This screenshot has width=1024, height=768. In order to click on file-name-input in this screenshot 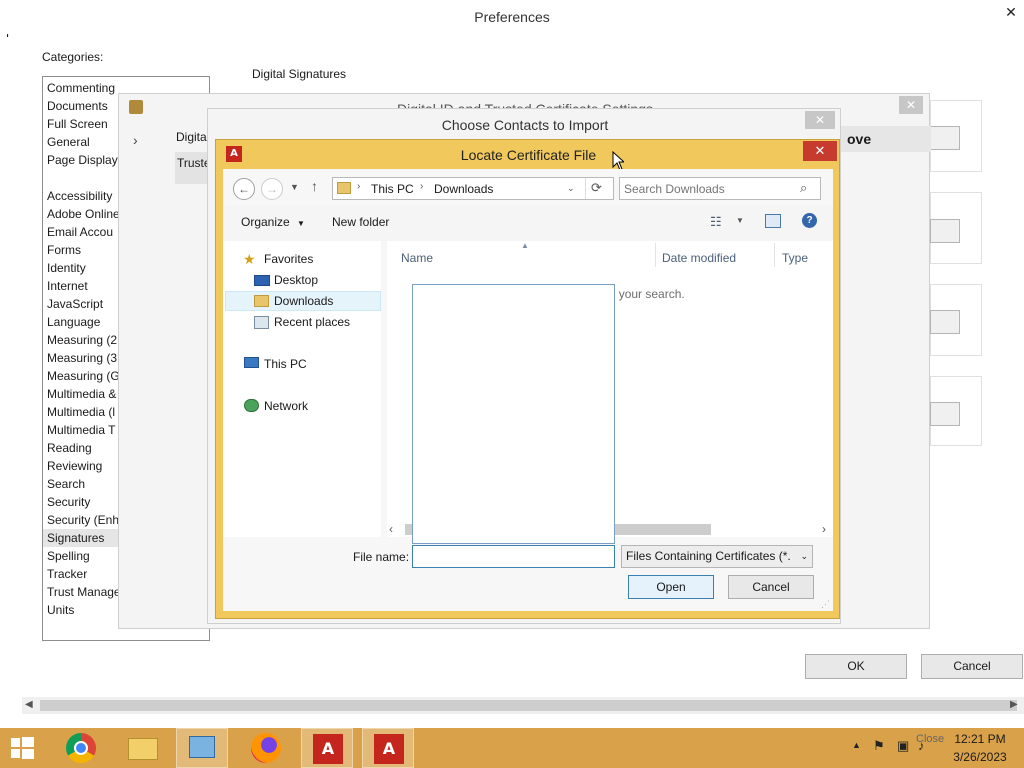, I will do `click(500, 556)`.